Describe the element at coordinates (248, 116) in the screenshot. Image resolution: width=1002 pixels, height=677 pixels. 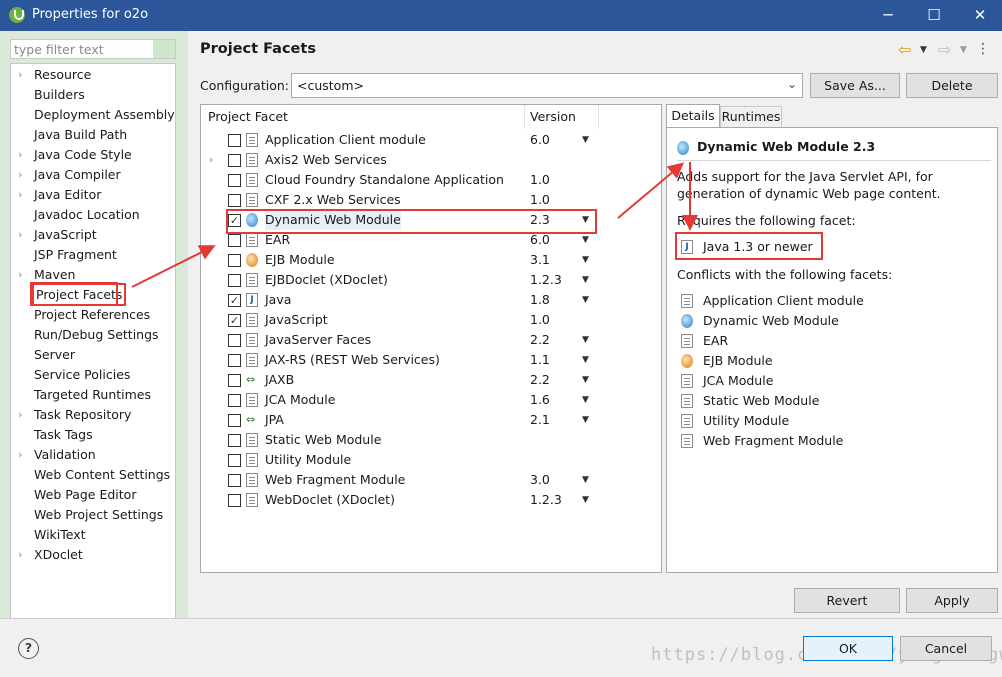
I see `column-project-facet: Project Facet` at that location.